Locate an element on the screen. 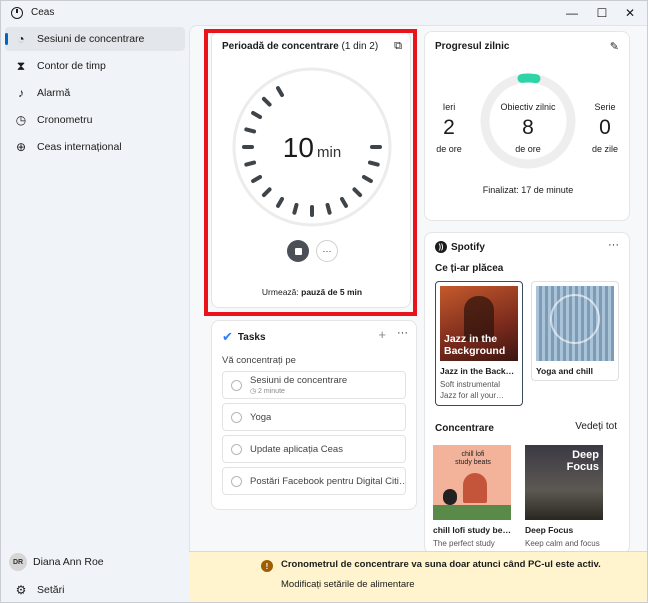  streak-label: Serie is located at coordinates (605, 107).